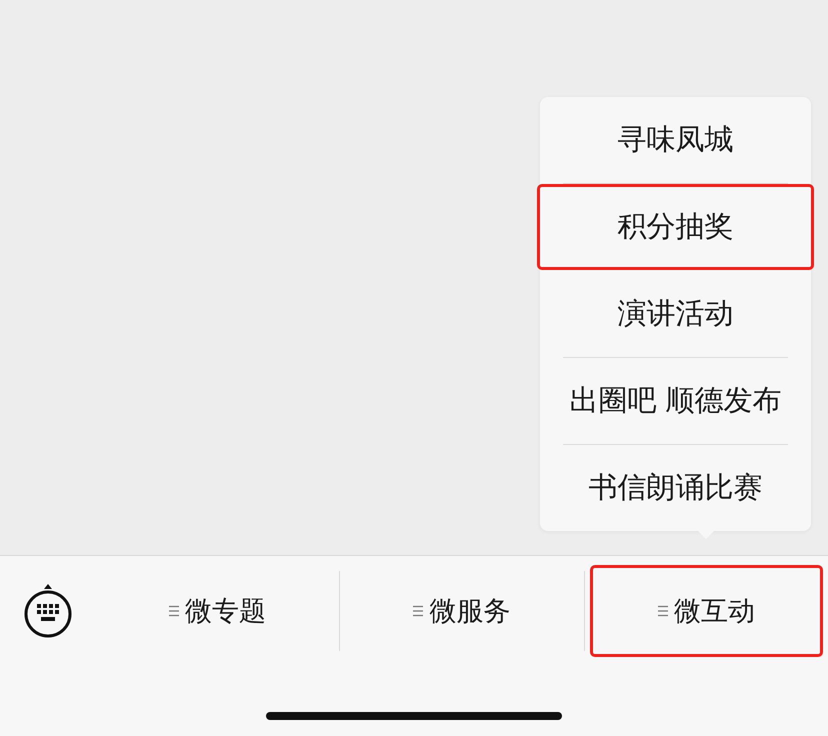 The height and width of the screenshot is (736, 828). Describe the element at coordinates (469, 612) in the screenshot. I see `tab-label: 微服务` at that location.